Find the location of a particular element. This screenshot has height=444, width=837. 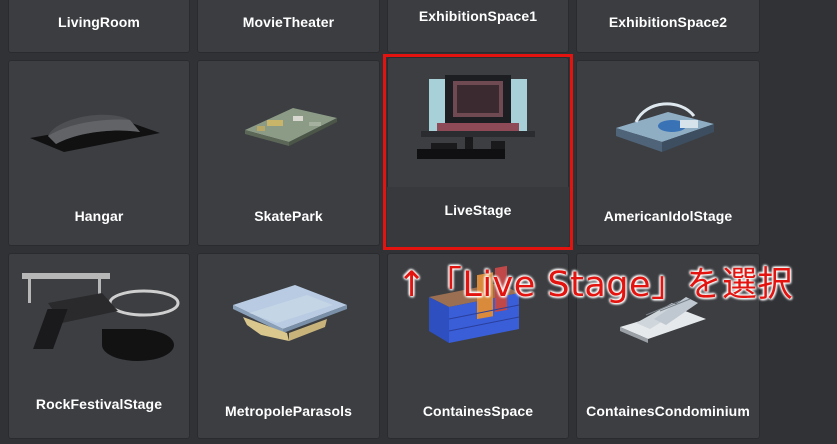

stage-tile-skatepark: SkatePark is located at coordinates (288, 153).